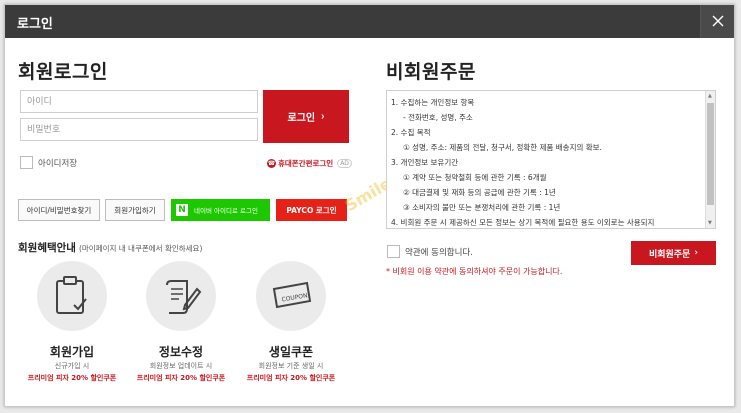  I want to click on terms-line: 1. 수집하는 개인정보 항목, so click(433, 102).